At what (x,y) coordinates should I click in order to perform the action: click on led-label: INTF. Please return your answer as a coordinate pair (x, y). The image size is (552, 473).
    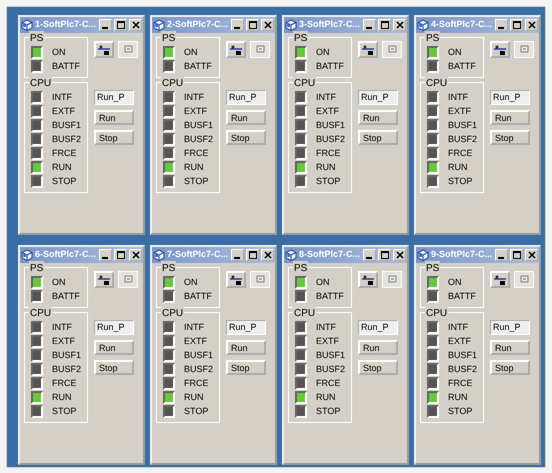
    Looking at the image, I should click on (194, 97).